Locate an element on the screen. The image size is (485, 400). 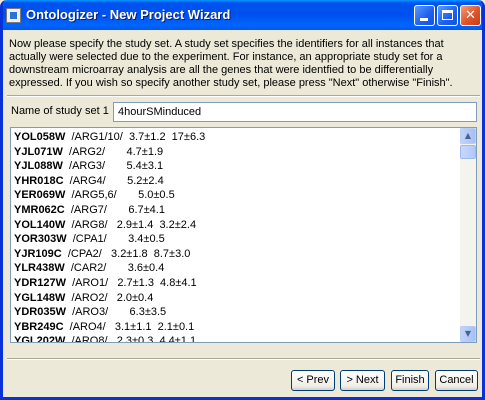
gene-info: /CPA1/ 3.4±0.5 is located at coordinates (115, 239).